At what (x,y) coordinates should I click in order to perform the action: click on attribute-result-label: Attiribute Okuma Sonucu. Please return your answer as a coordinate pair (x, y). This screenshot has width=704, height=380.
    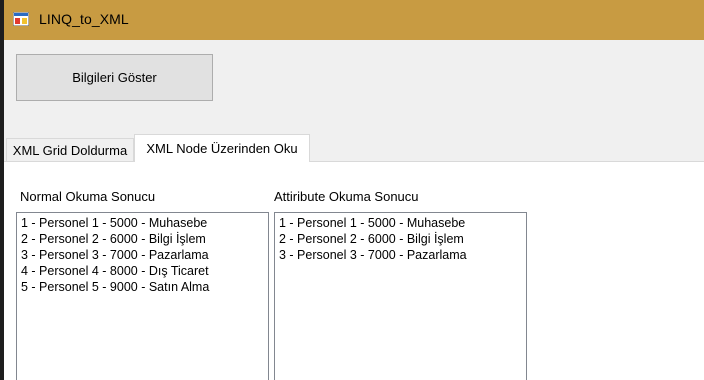
    Looking at the image, I should click on (346, 196).